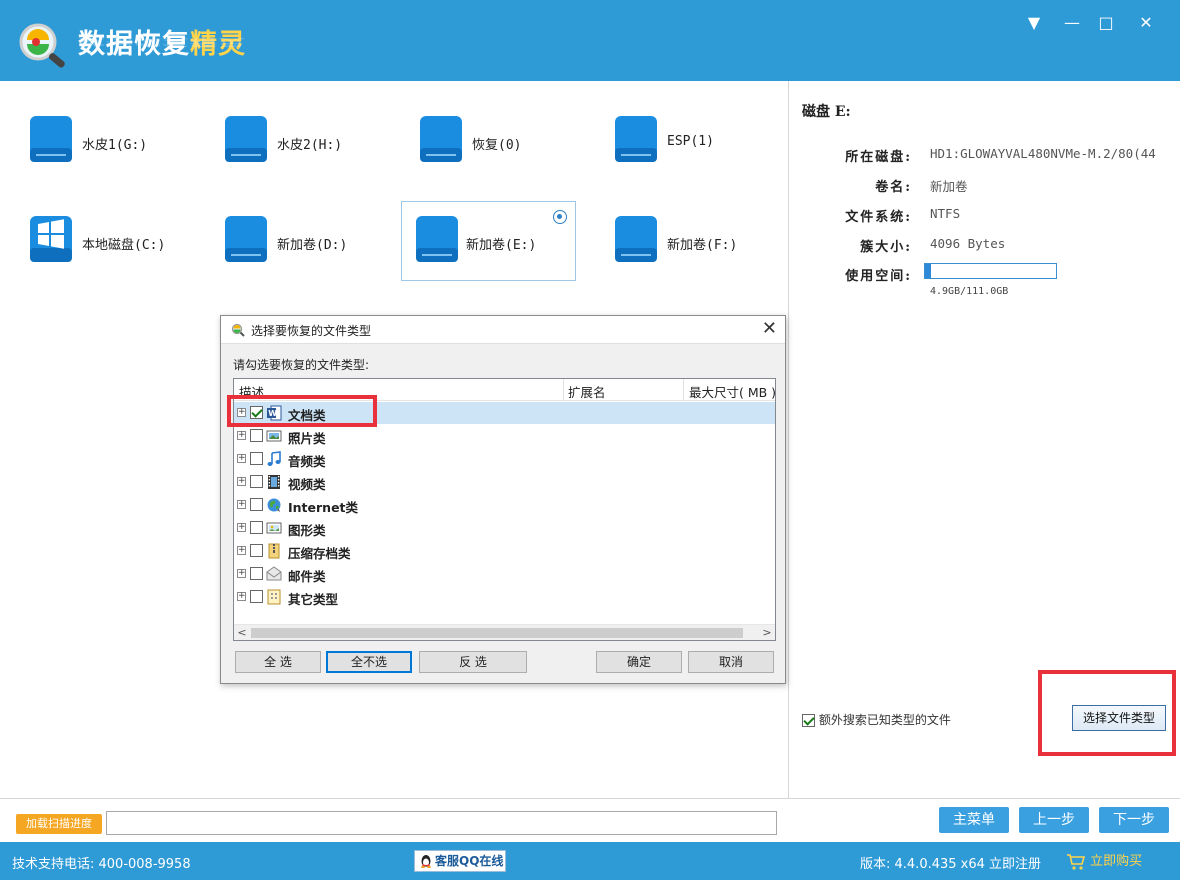 Image resolution: width=1180 pixels, height=880 pixels. Describe the element at coordinates (124, 245) in the screenshot. I see `drive-label: 本地磁盘(C:)` at that location.